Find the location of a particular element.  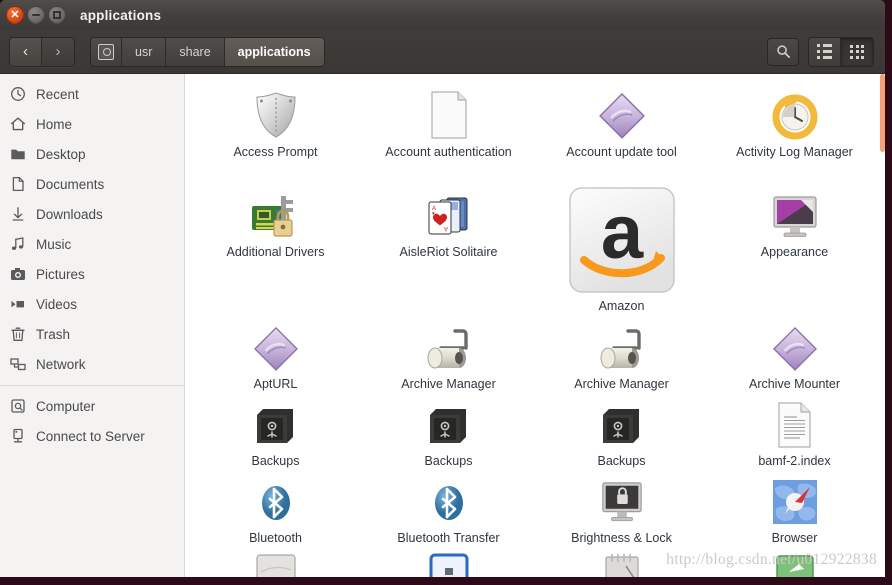

sidebar-item-music: Music is located at coordinates (92, 244).